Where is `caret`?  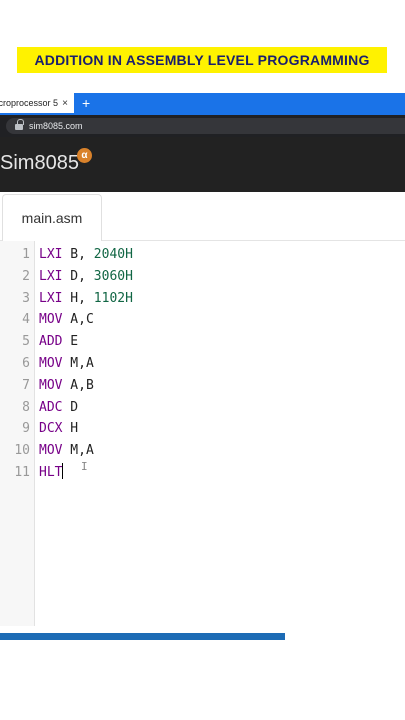 caret is located at coordinates (63, 471).